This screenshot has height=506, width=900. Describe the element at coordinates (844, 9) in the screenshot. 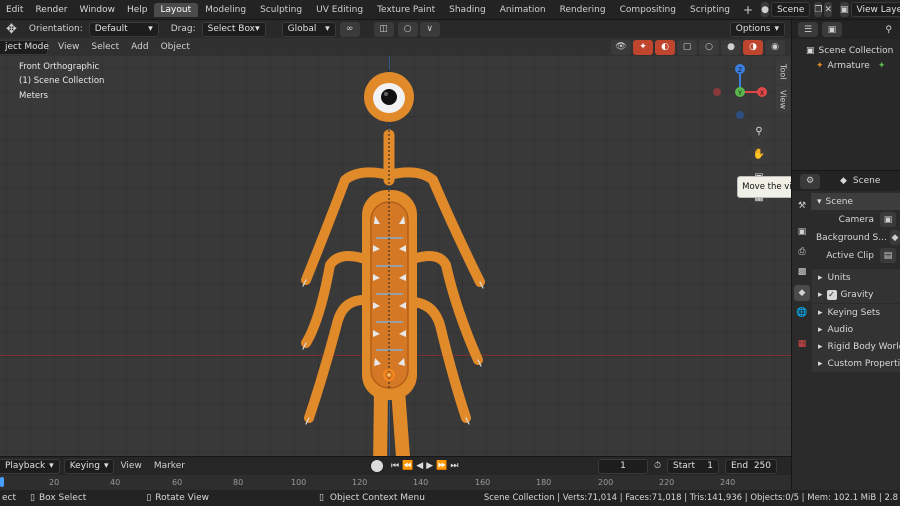

I see `view-layer-icon: ▣` at that location.